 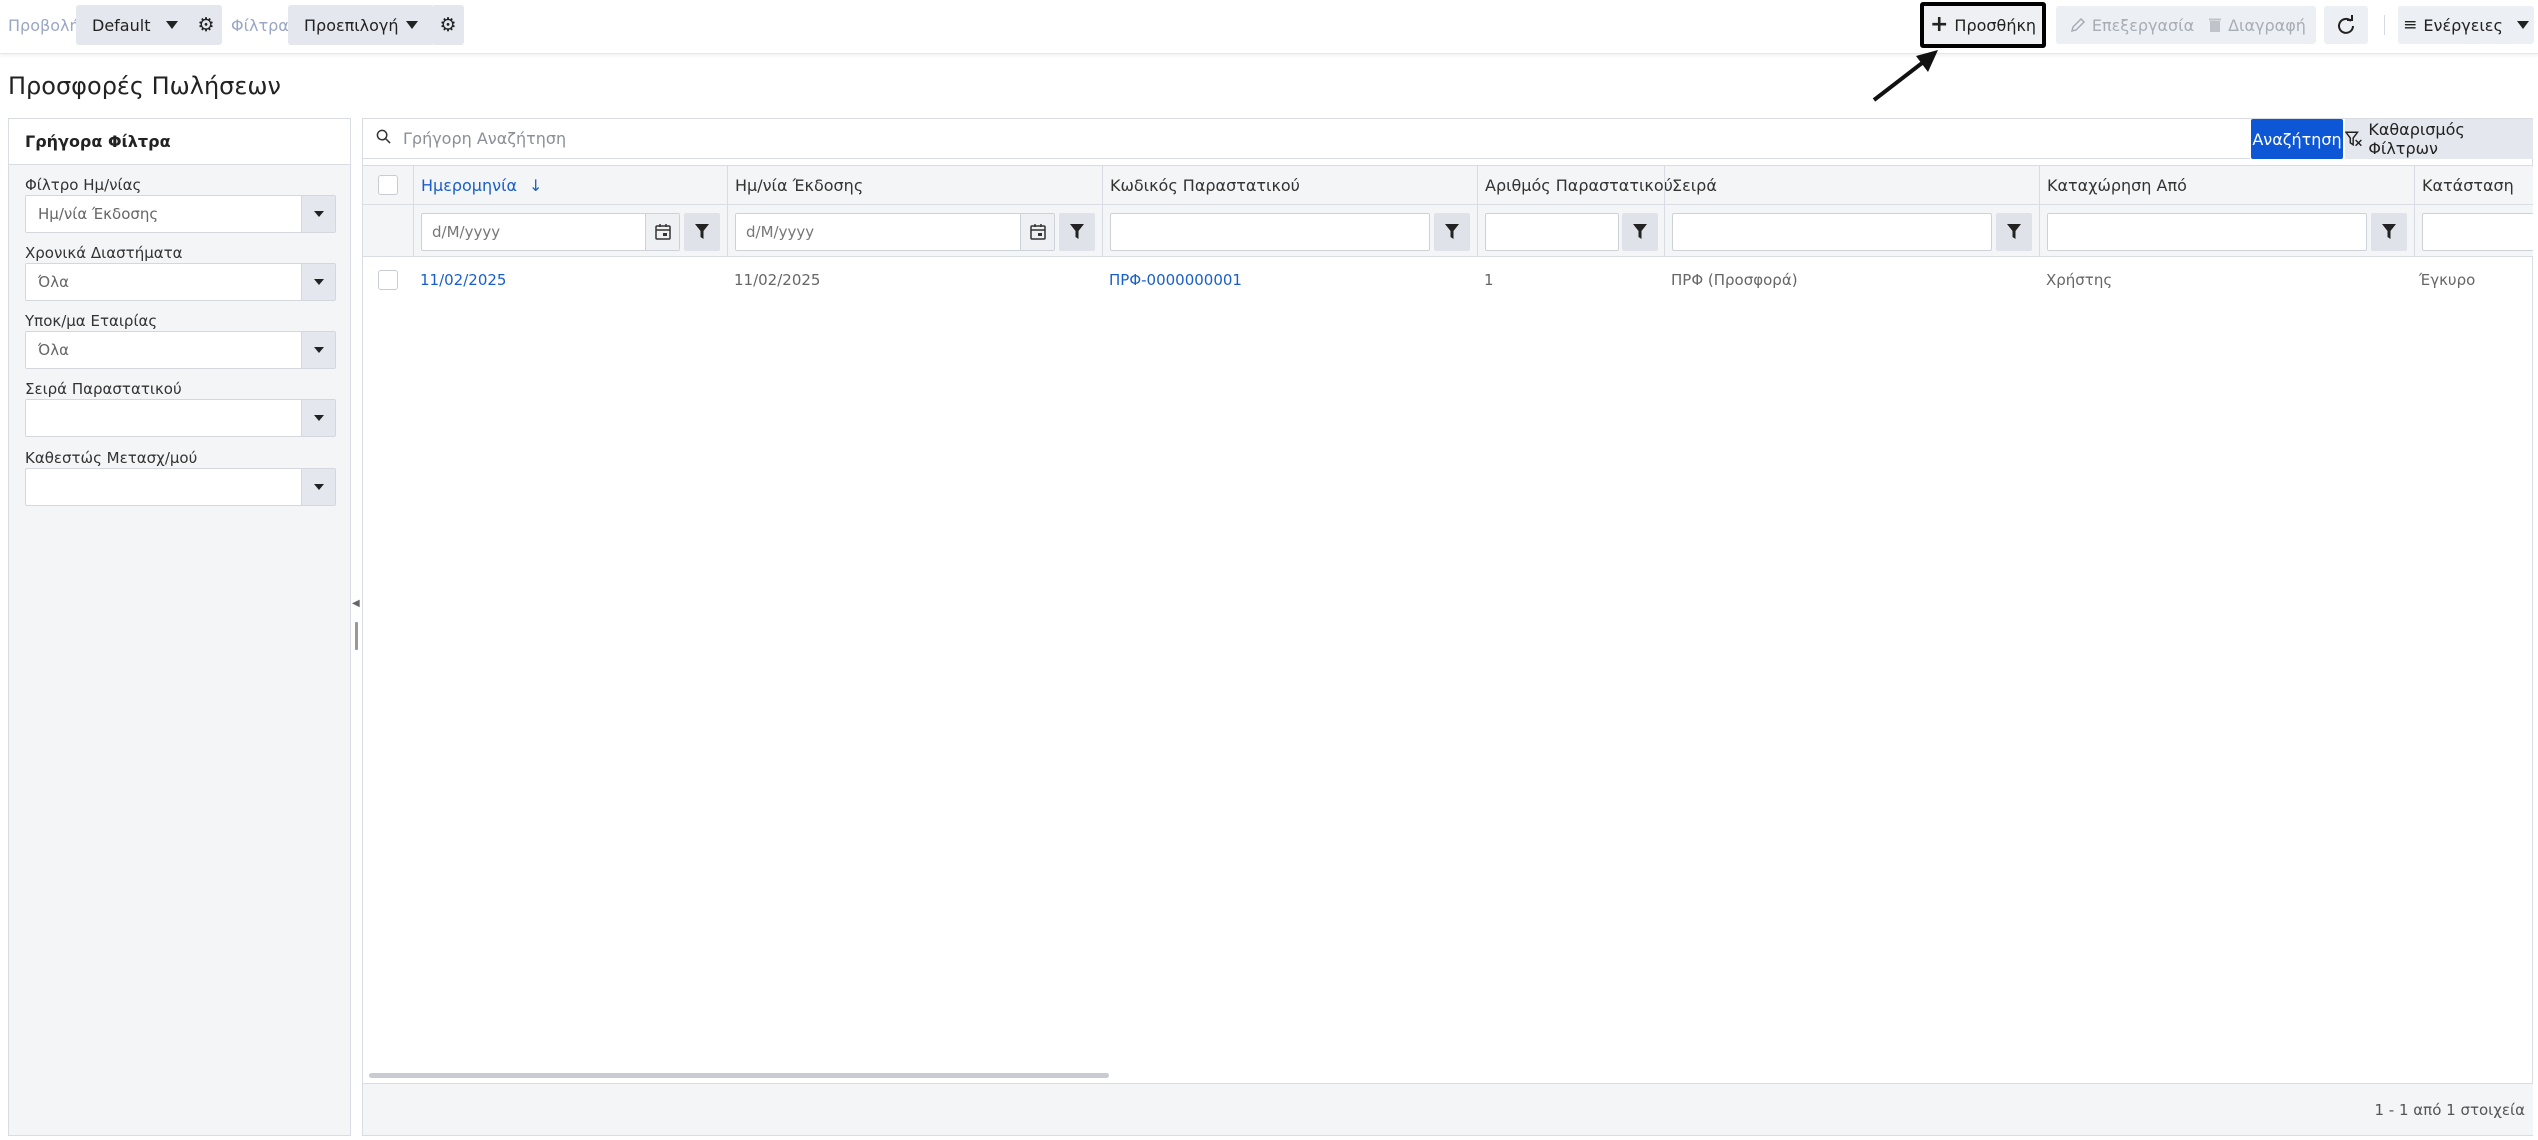 What do you see at coordinates (2416, 139) in the screenshot?
I see `clear-filters-label: Καθαρισμός Φίλτρων` at bounding box center [2416, 139].